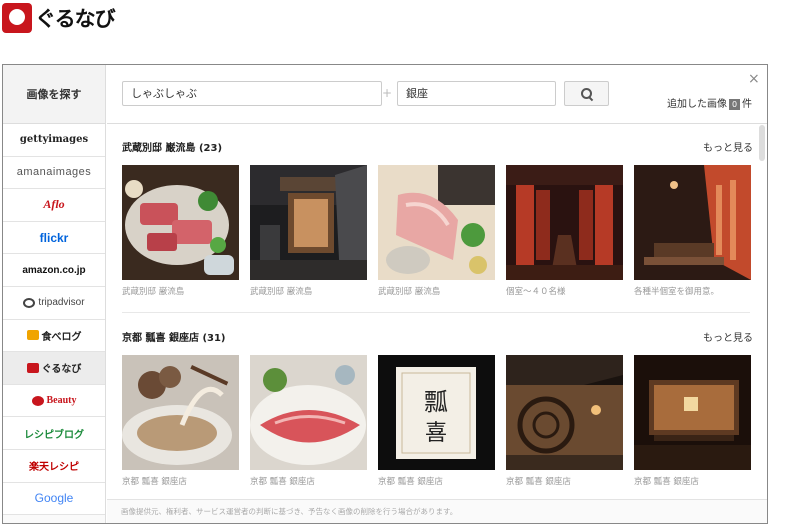 This screenshot has width=799, height=527. I want to click on private-room-corridor-photo, so click(564, 222).